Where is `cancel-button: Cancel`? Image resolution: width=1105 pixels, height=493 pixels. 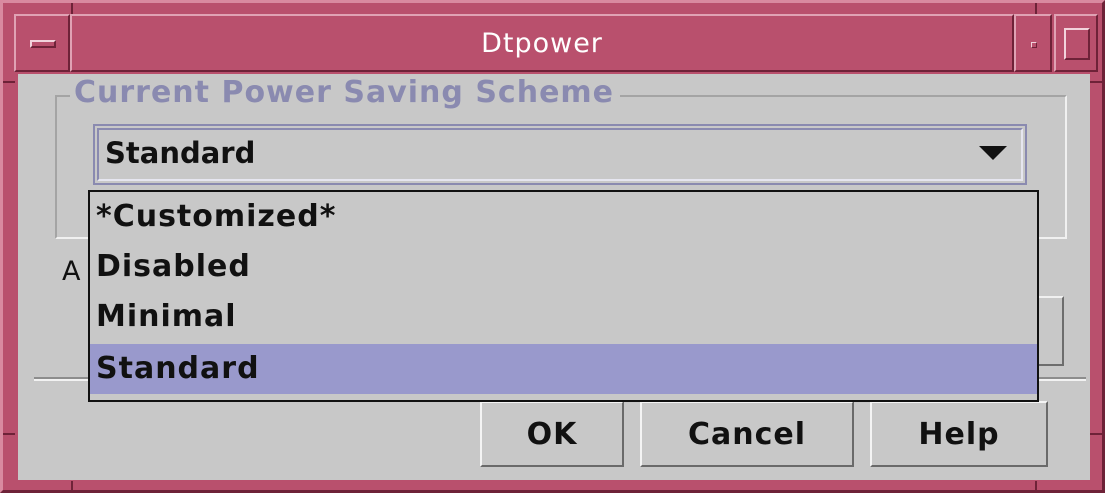 cancel-button: Cancel is located at coordinates (747, 434).